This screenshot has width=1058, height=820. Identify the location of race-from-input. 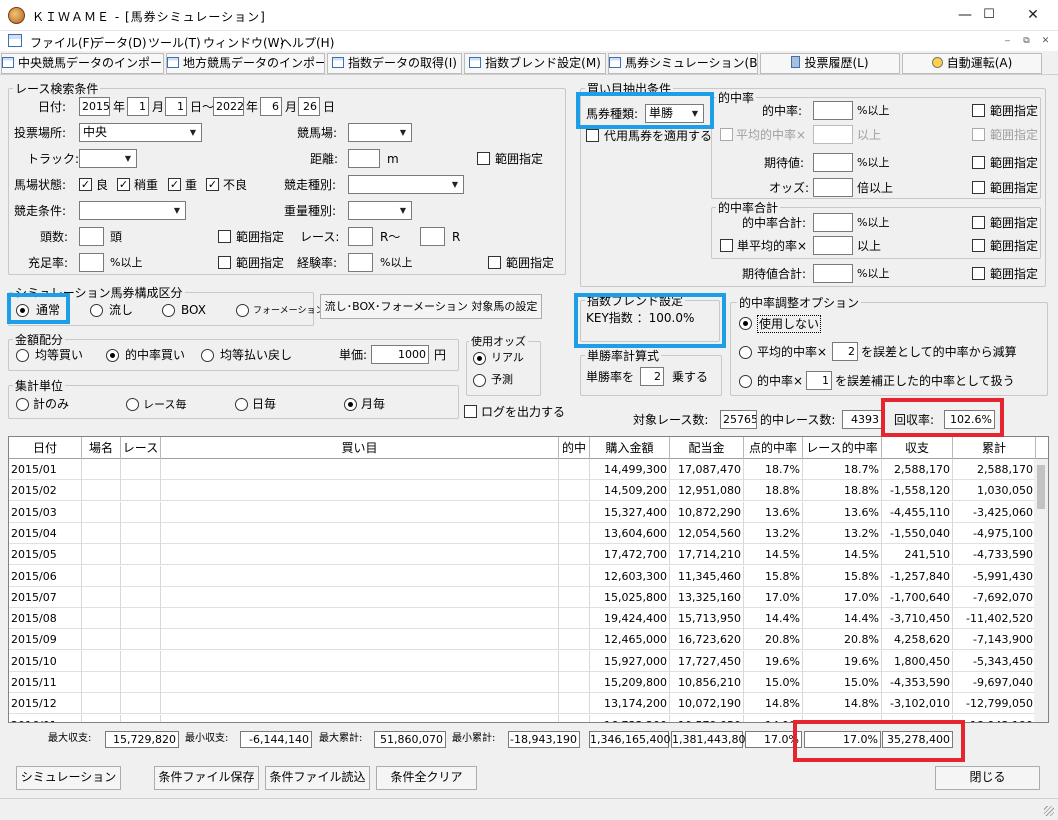
(360, 236).